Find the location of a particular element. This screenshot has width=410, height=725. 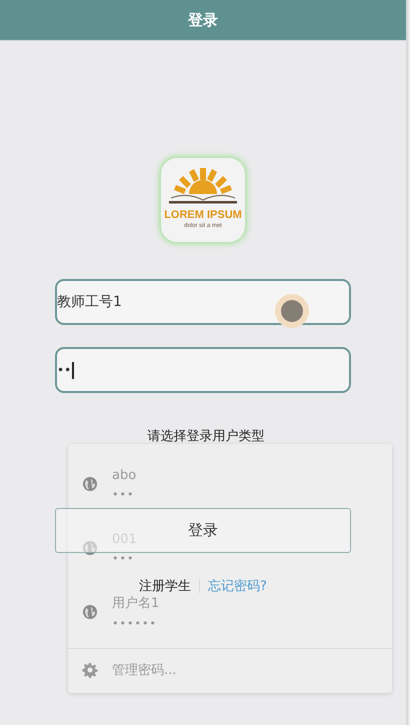

saved-password: •••••• is located at coordinates (134, 623).